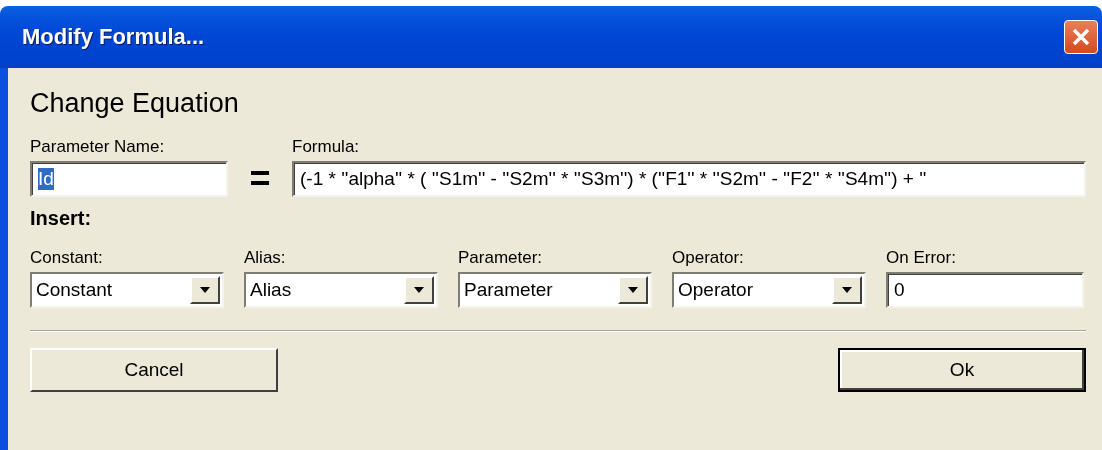  What do you see at coordinates (341, 290) in the screenshot?
I see `dropdown: Alias` at bounding box center [341, 290].